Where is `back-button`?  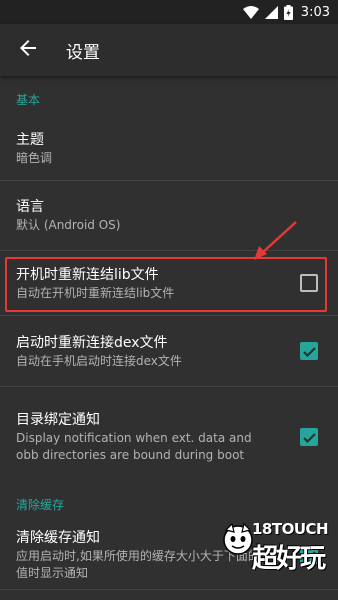
back-button is located at coordinates (28, 50).